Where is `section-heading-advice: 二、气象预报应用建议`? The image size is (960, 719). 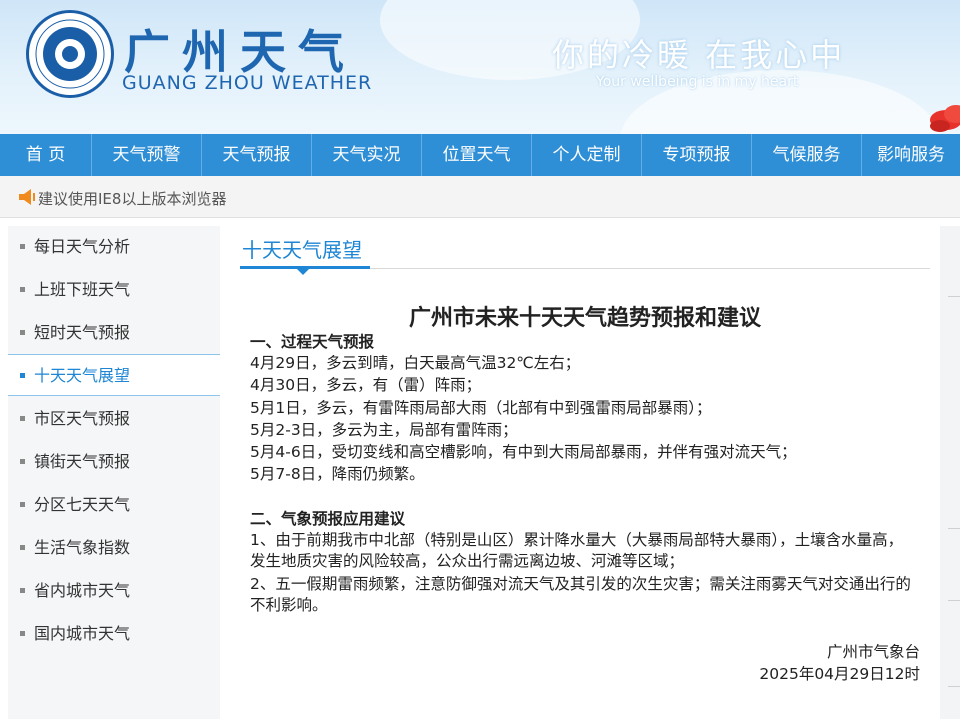
section-heading-advice: 二、气象预报应用建议 is located at coordinates (328, 519).